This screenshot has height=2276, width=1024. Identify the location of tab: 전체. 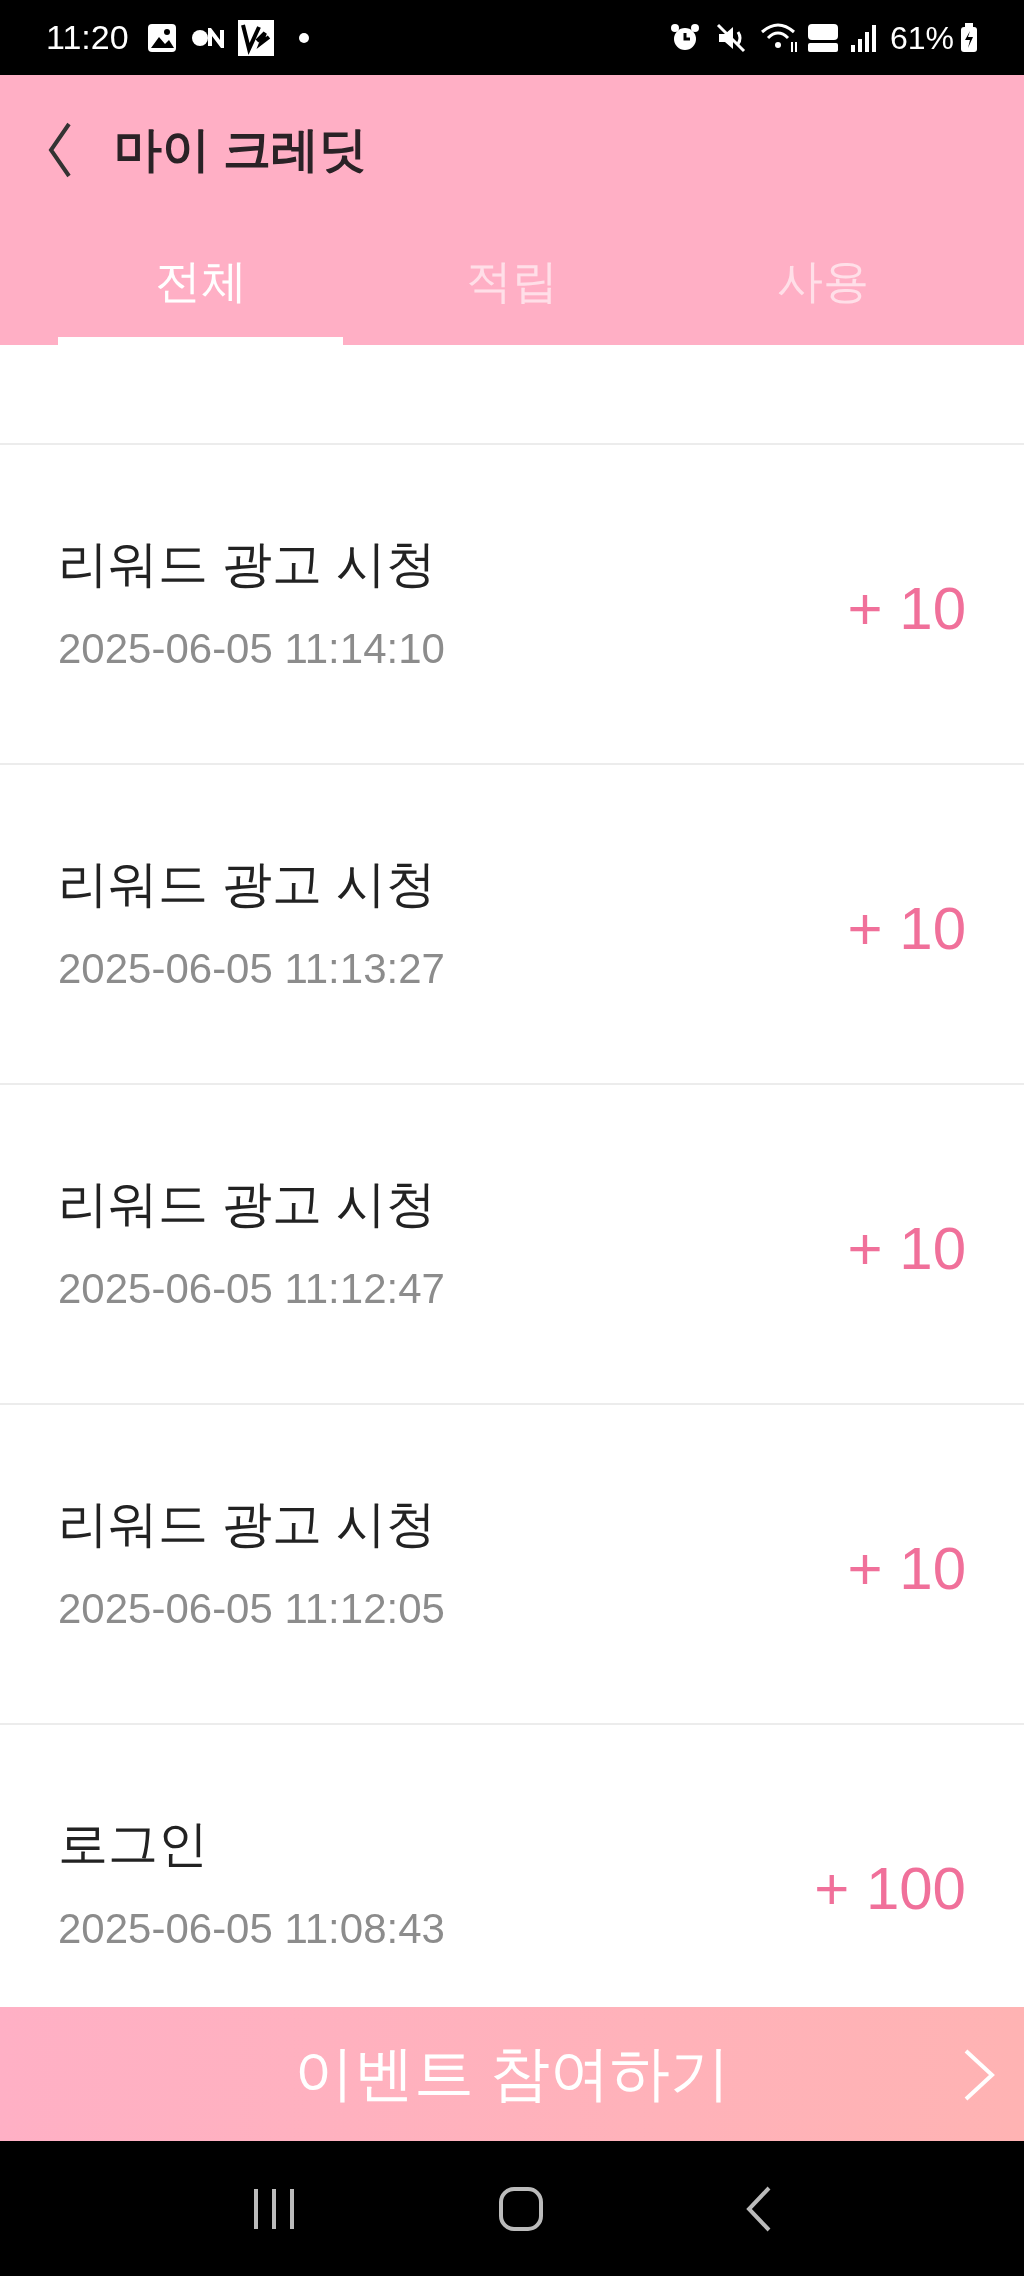
(201, 285).